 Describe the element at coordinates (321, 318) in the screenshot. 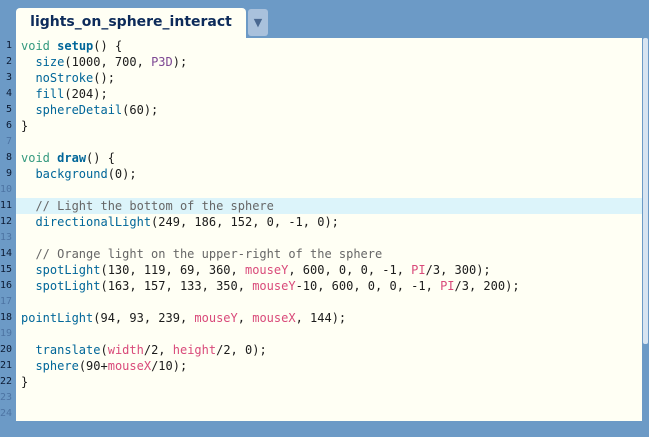

I see `code-token: , 144);` at that location.